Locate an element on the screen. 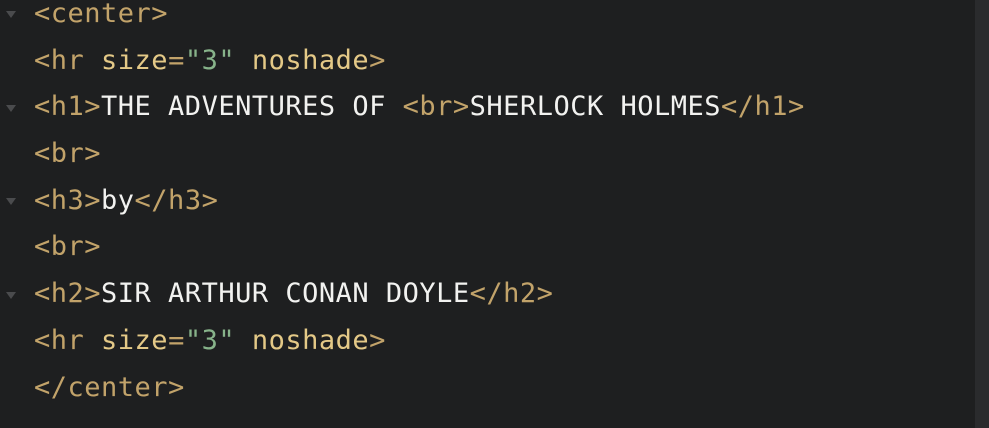 The width and height of the screenshot is (989, 428). code-line: </center> is located at coordinates (419, 388).